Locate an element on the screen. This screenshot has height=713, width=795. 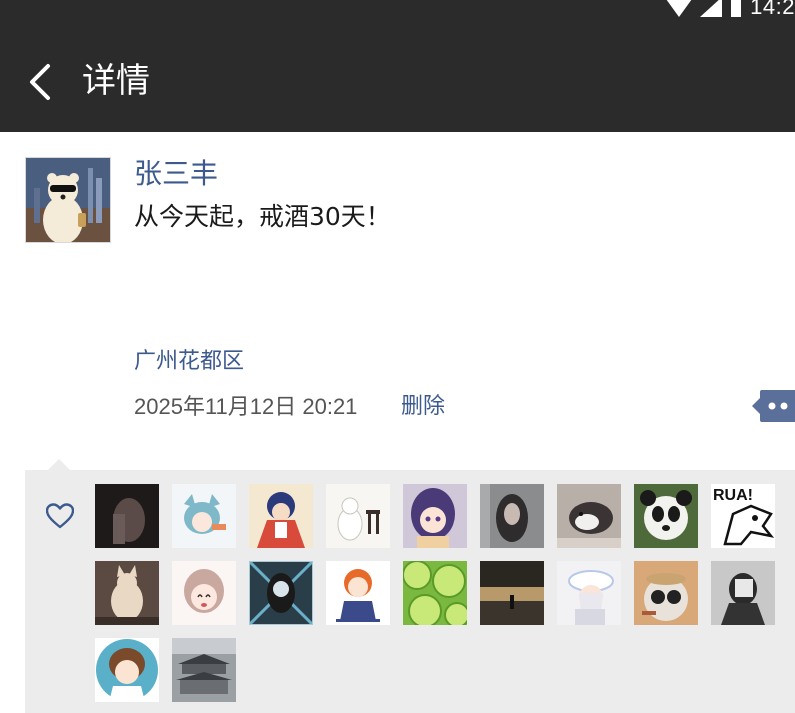
chevron-left-icon is located at coordinates (40, 82).